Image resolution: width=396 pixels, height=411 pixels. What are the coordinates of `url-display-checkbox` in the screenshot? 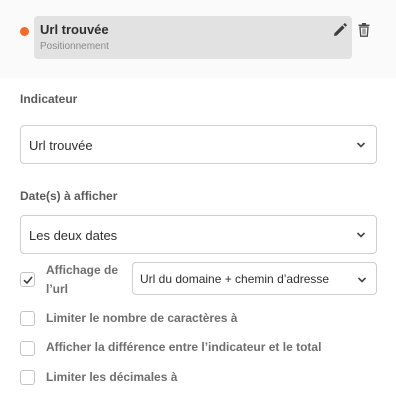 It's located at (27, 279).